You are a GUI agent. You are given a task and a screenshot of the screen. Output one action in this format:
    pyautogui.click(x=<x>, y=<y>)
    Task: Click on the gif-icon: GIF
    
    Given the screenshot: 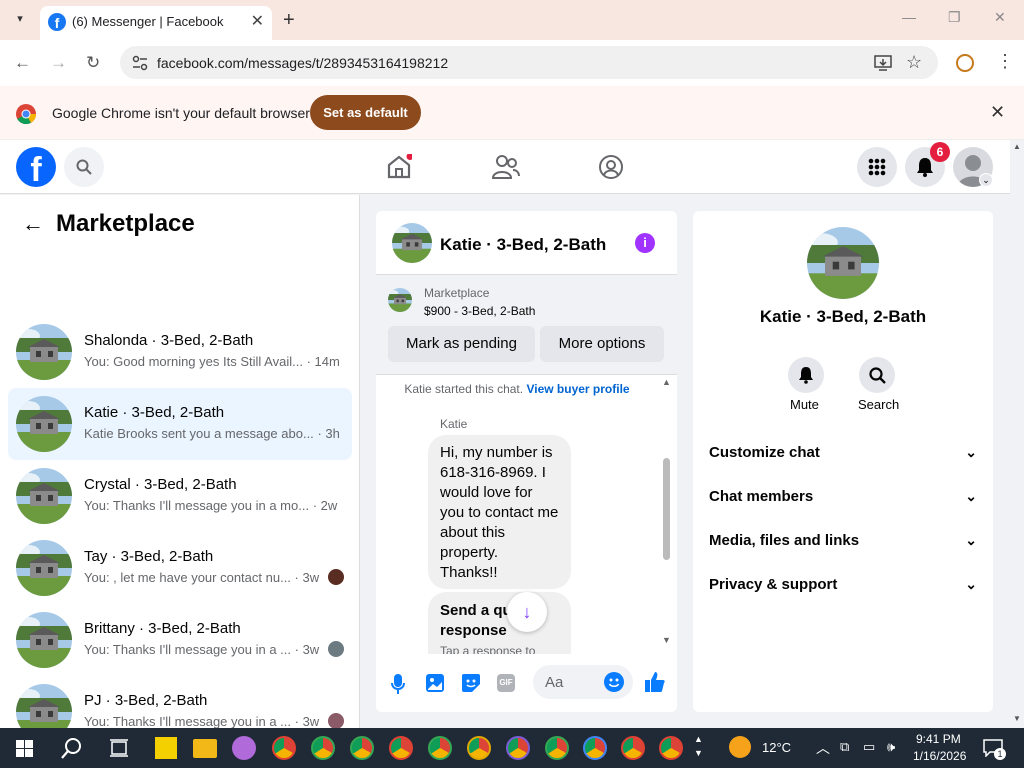 What is the action you would take?
    pyautogui.click(x=506, y=683)
    